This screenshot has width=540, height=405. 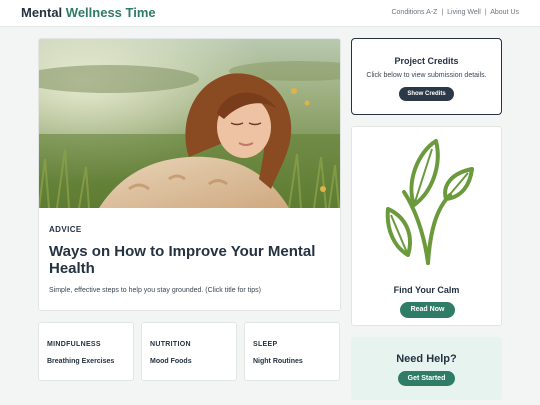 What do you see at coordinates (426, 359) in the screenshot?
I see `help-title: Need Help?` at bounding box center [426, 359].